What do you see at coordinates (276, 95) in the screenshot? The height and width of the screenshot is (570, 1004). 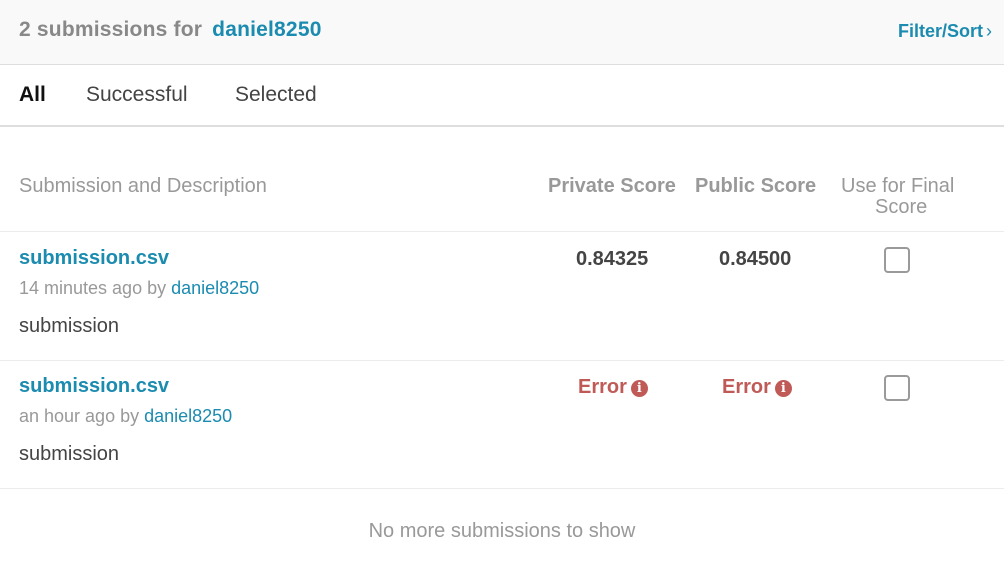 I see `tab-selected: Selected` at bounding box center [276, 95].